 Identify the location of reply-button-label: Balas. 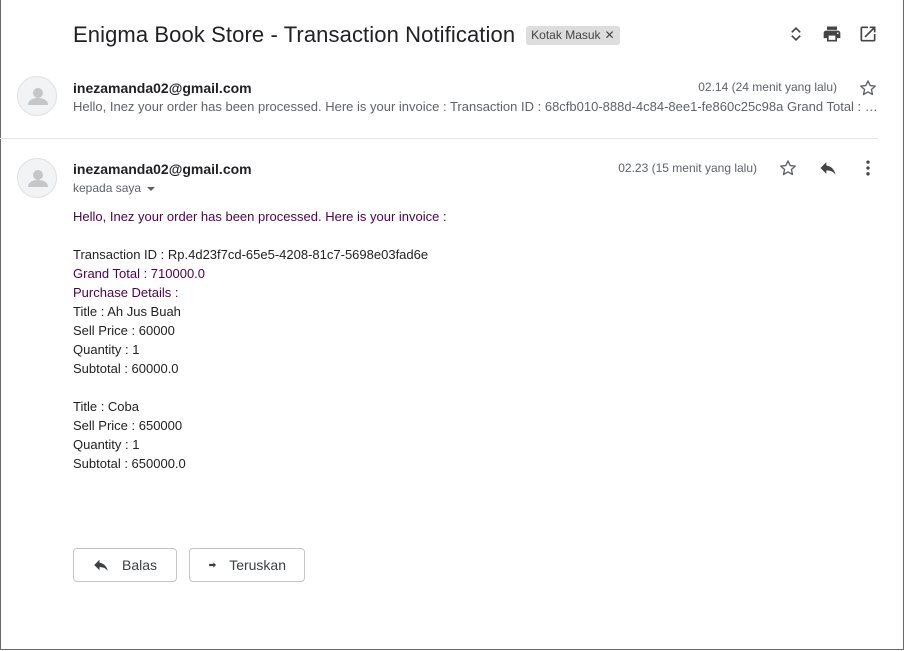
(140, 565).